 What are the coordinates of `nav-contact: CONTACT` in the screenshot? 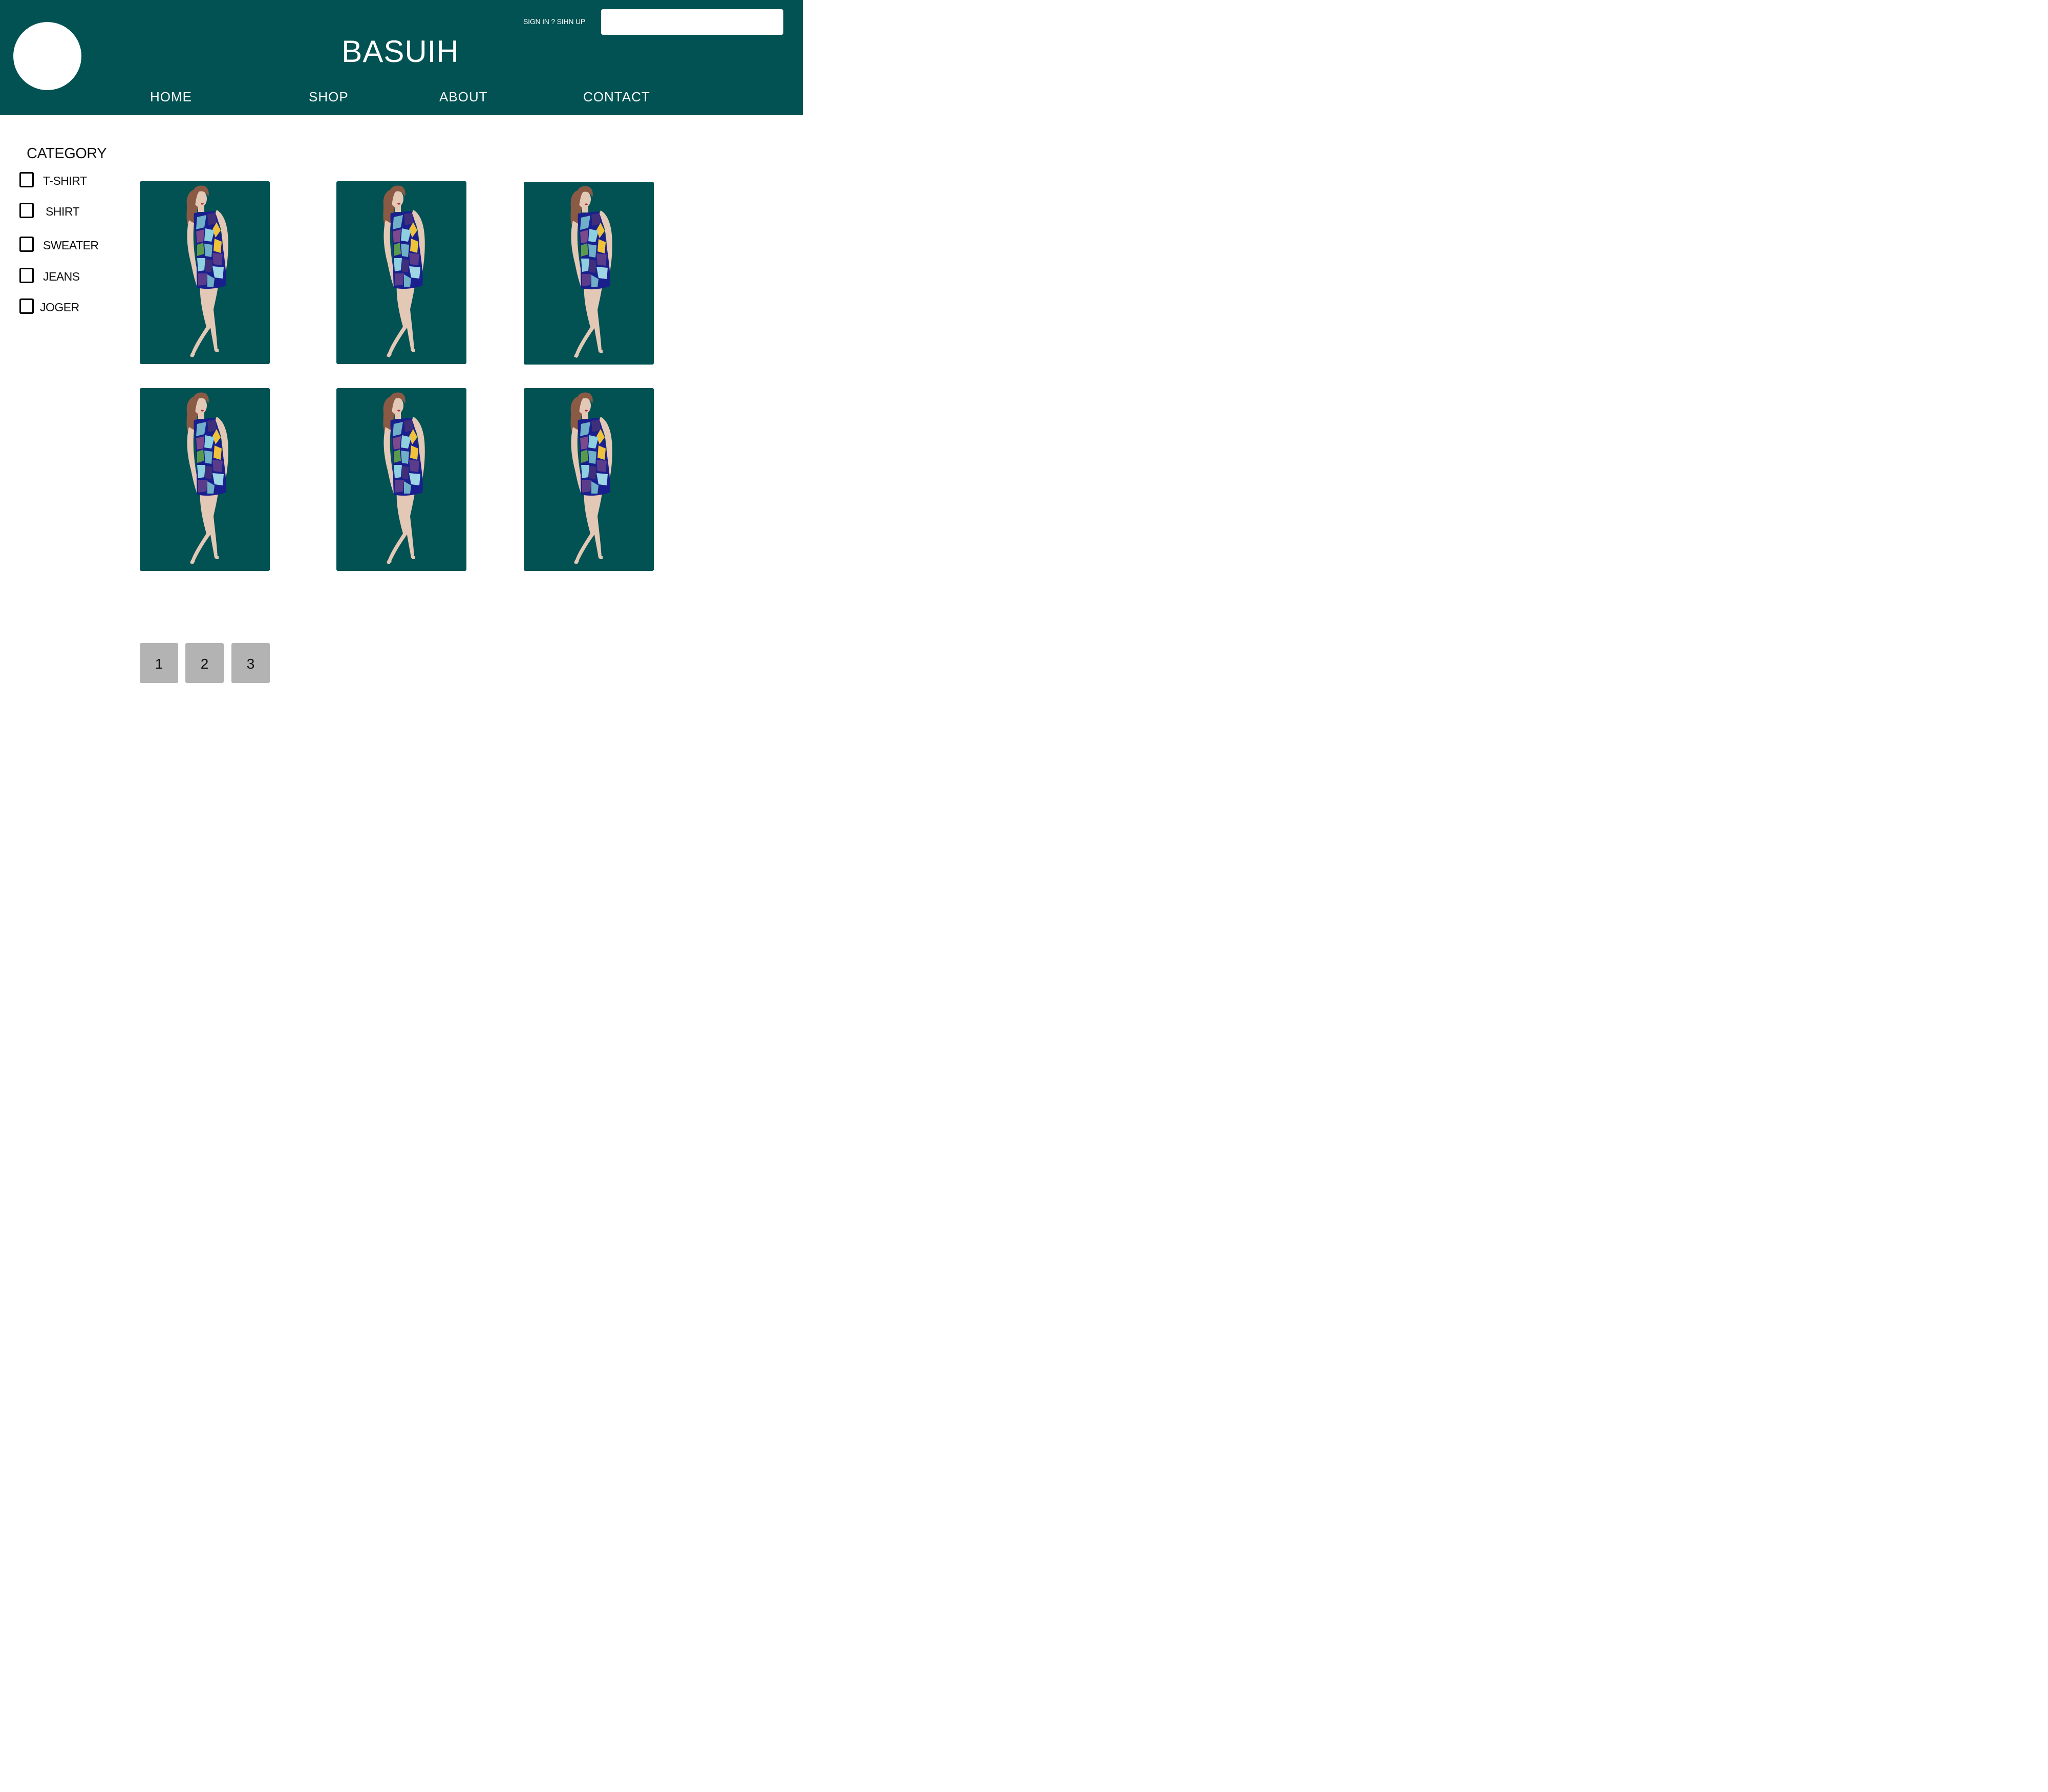 It's located at (616, 96).